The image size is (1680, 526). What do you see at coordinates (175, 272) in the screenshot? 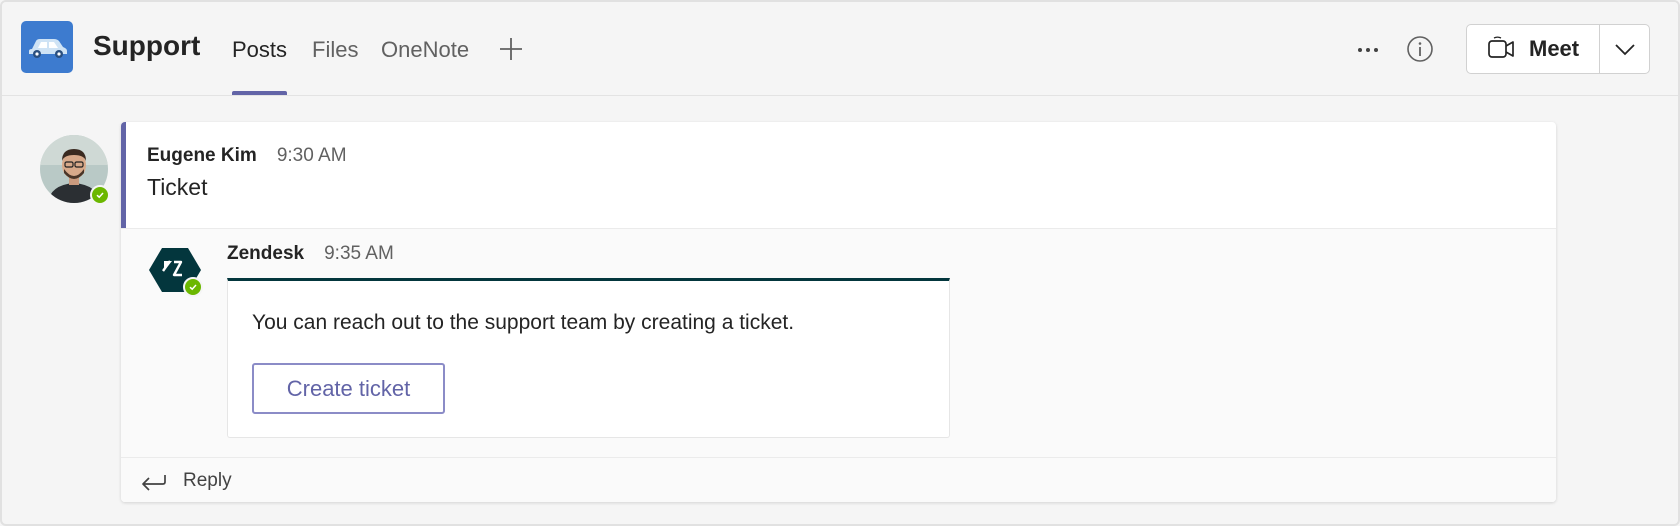
I see `zendesk-avatar` at bounding box center [175, 272].